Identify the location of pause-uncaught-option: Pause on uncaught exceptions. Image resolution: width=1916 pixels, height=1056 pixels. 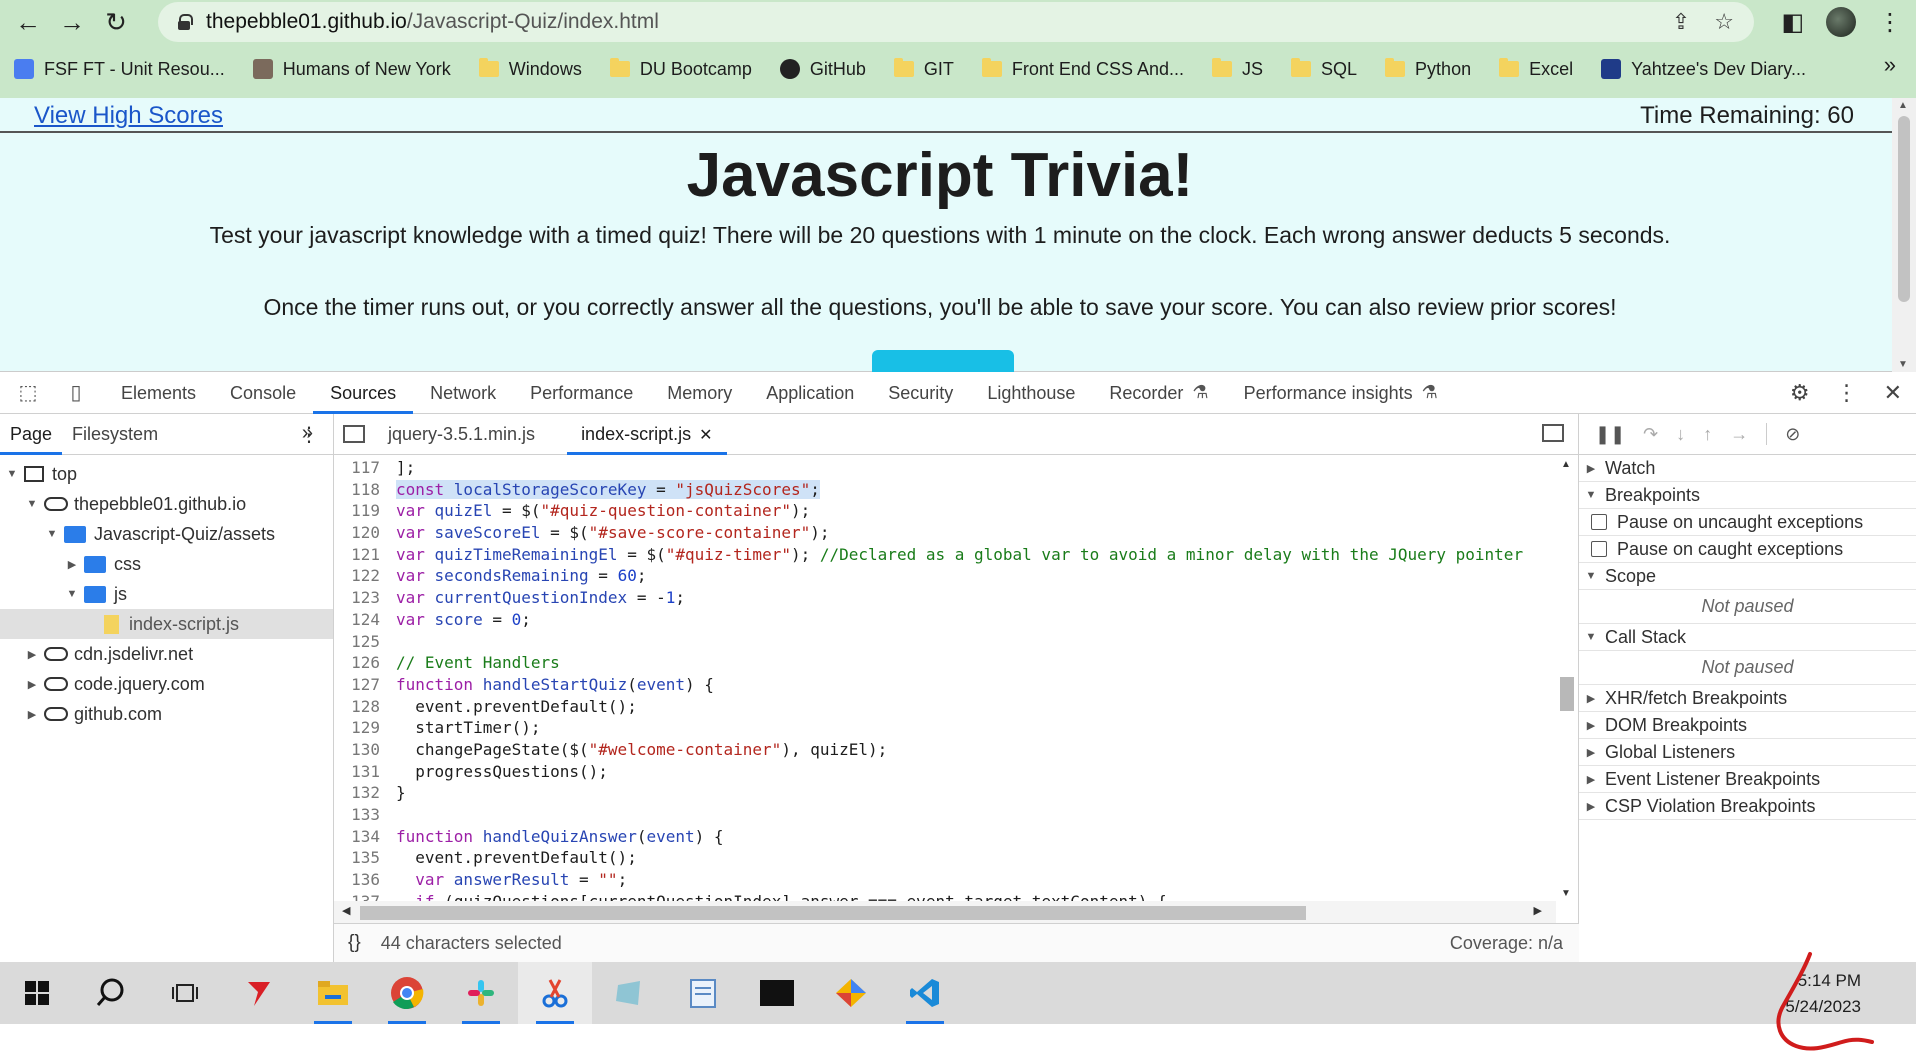
(1747, 522).